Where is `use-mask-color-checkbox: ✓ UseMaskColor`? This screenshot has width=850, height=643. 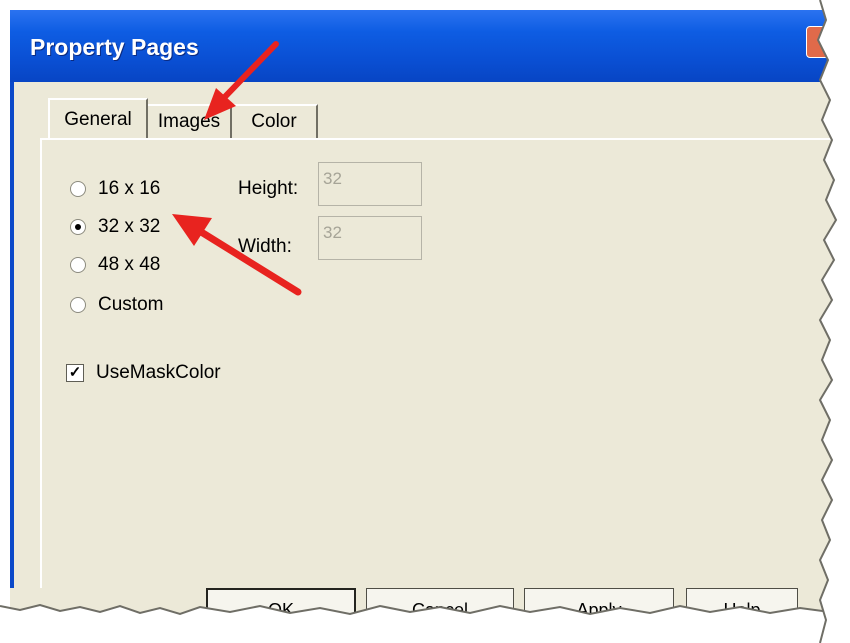
use-mask-color-checkbox: ✓ UseMaskColor is located at coordinates (143, 373).